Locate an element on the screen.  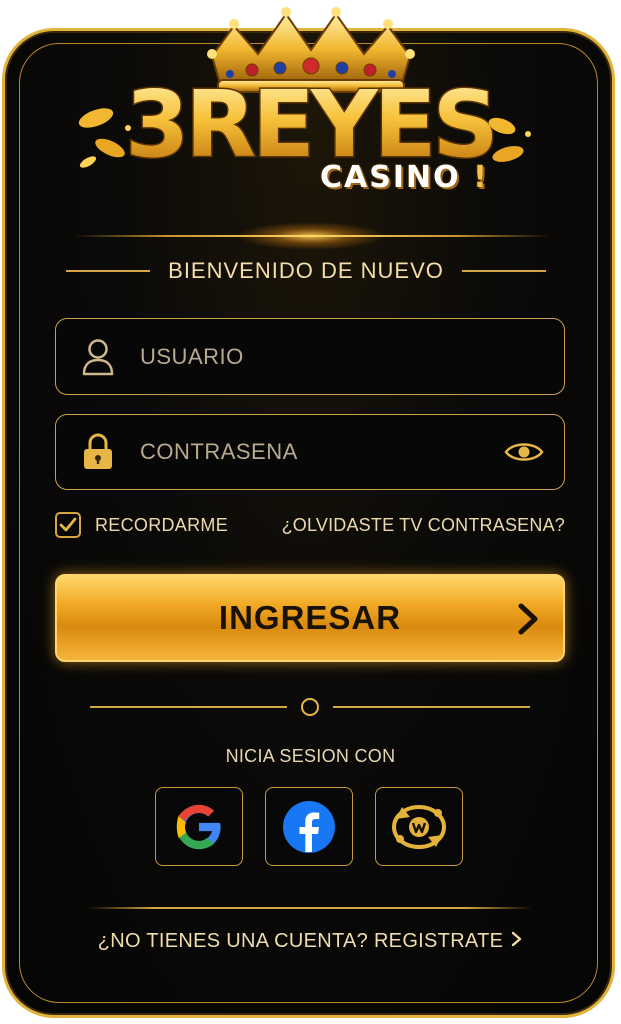
facebook-icon is located at coordinates (309, 826).